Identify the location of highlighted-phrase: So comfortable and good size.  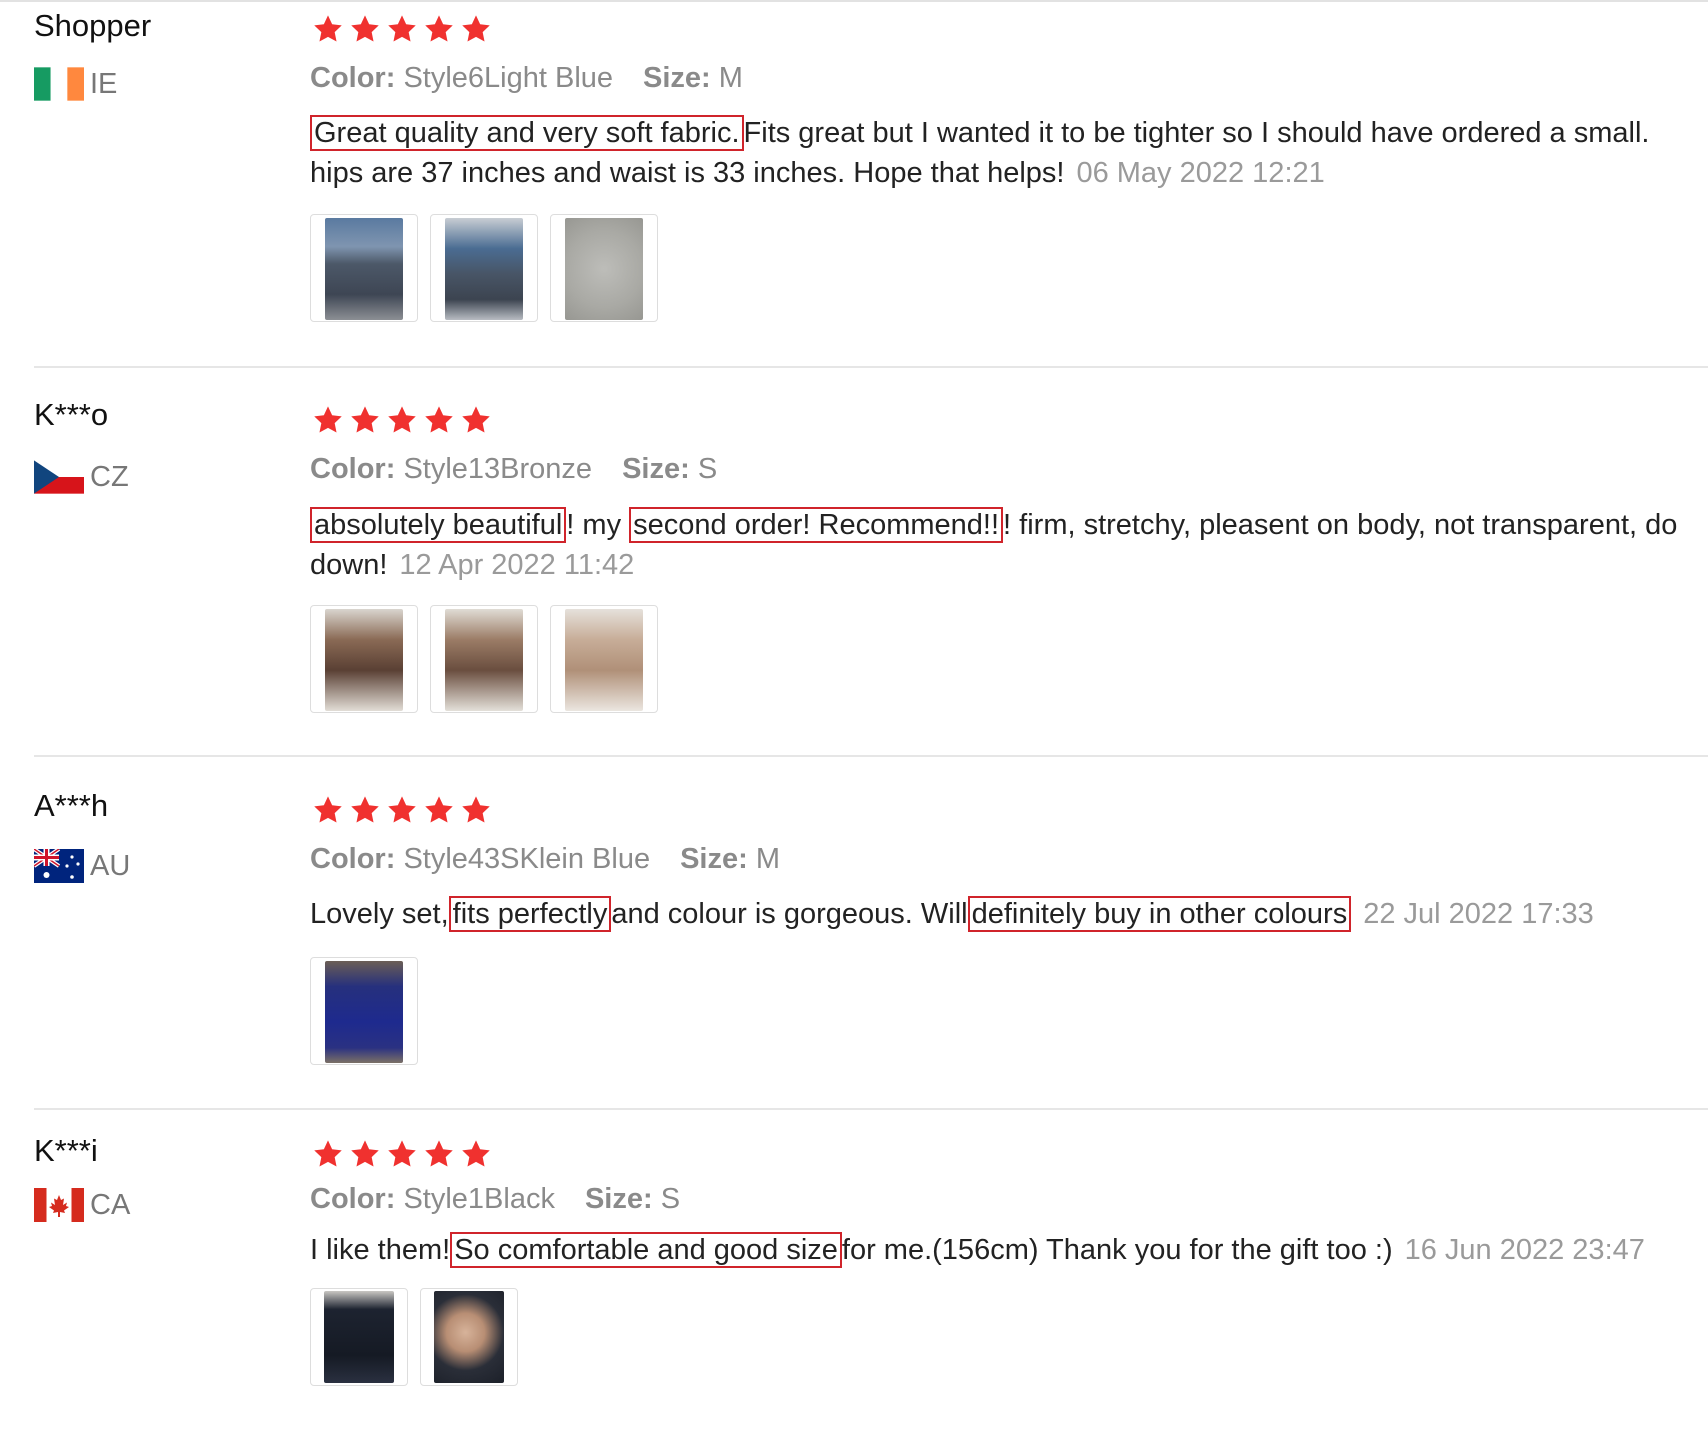
(646, 1250).